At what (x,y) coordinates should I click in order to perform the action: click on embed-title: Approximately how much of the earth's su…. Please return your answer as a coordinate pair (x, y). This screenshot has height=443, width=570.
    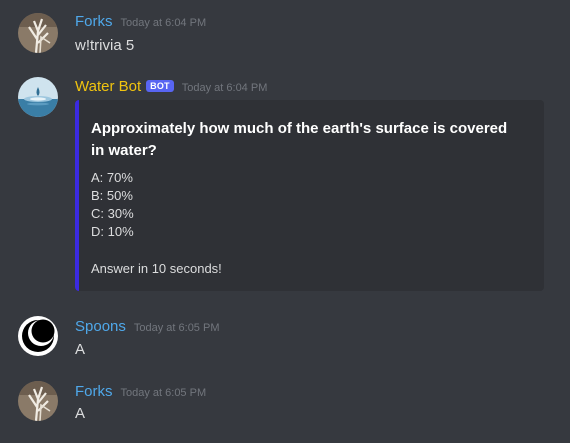
    Looking at the image, I should click on (299, 139).